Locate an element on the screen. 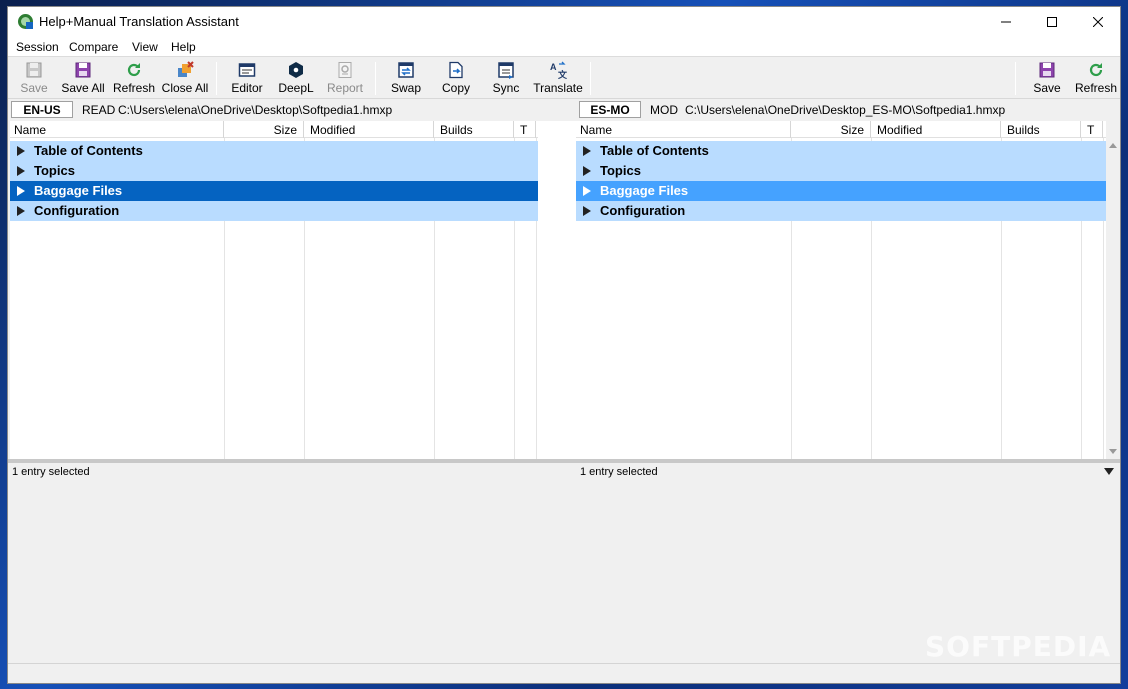 The image size is (1128, 689). refresh-button: Refresh is located at coordinates (134, 78).